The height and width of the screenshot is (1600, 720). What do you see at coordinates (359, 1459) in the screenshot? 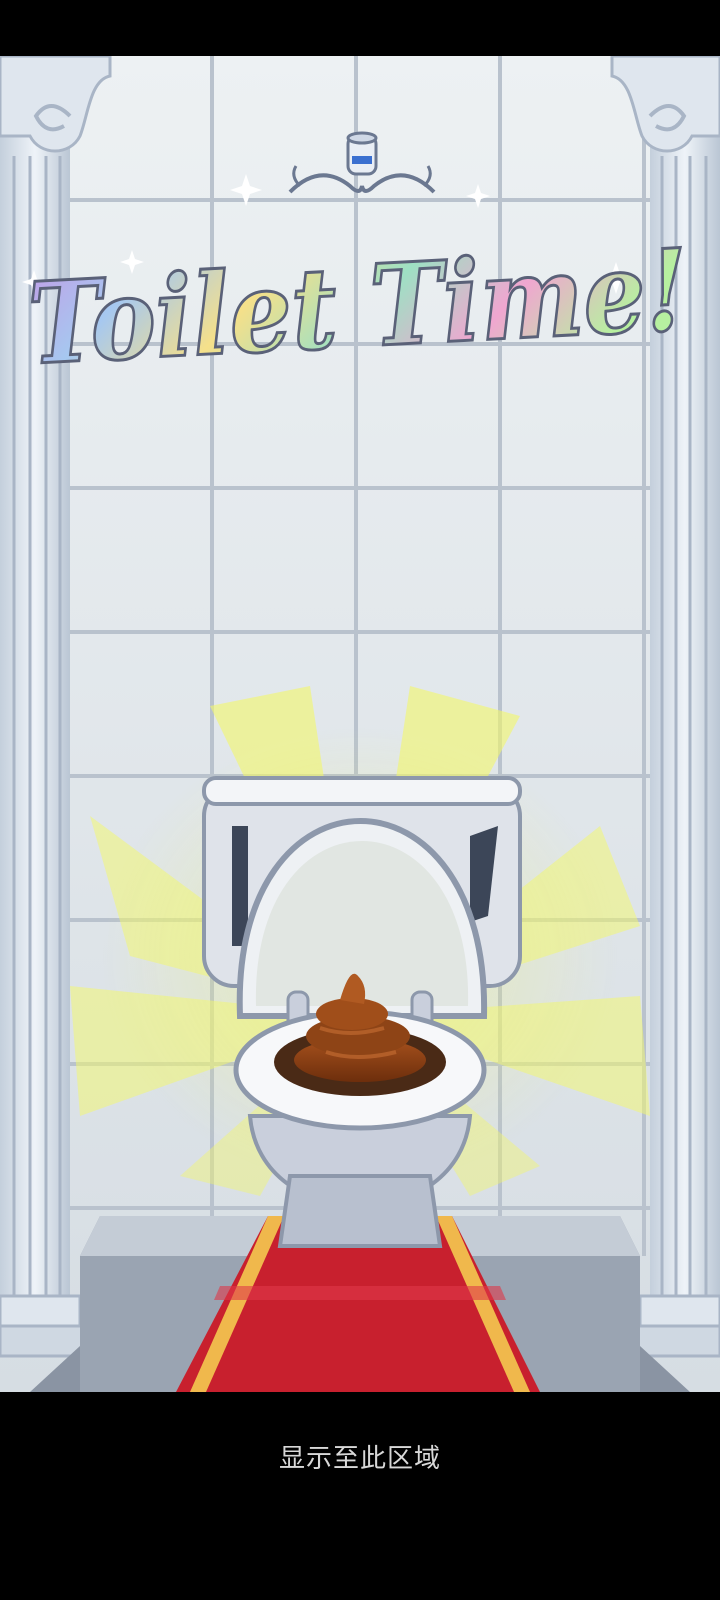
I see `display-area-label: 显示至此区域` at bounding box center [359, 1459].